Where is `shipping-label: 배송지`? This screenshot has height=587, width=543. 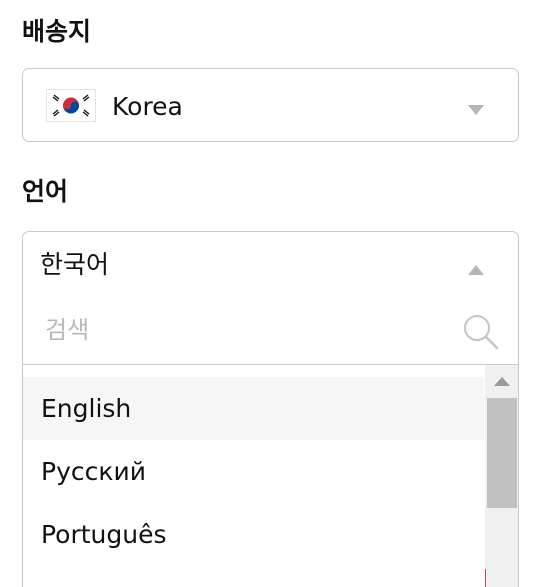
shipping-label: 배송지 is located at coordinates (57, 31).